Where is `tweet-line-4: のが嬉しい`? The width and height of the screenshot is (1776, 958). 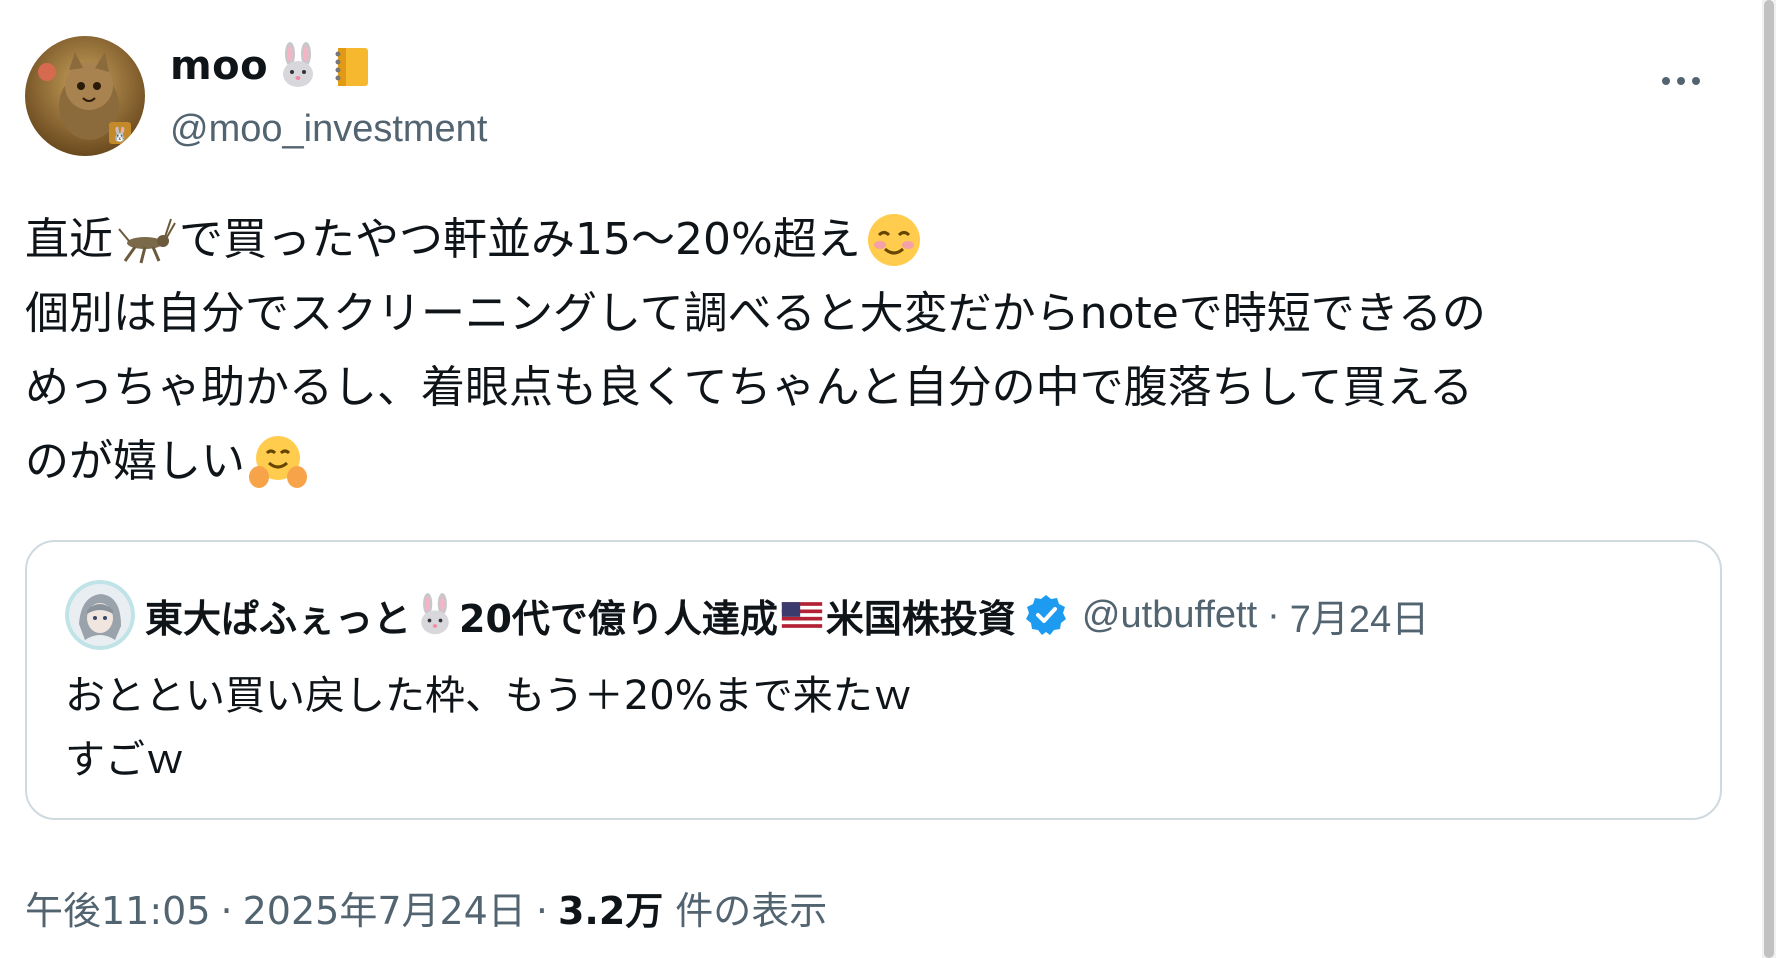 tweet-line-4: のが嬉しい is located at coordinates (885, 462).